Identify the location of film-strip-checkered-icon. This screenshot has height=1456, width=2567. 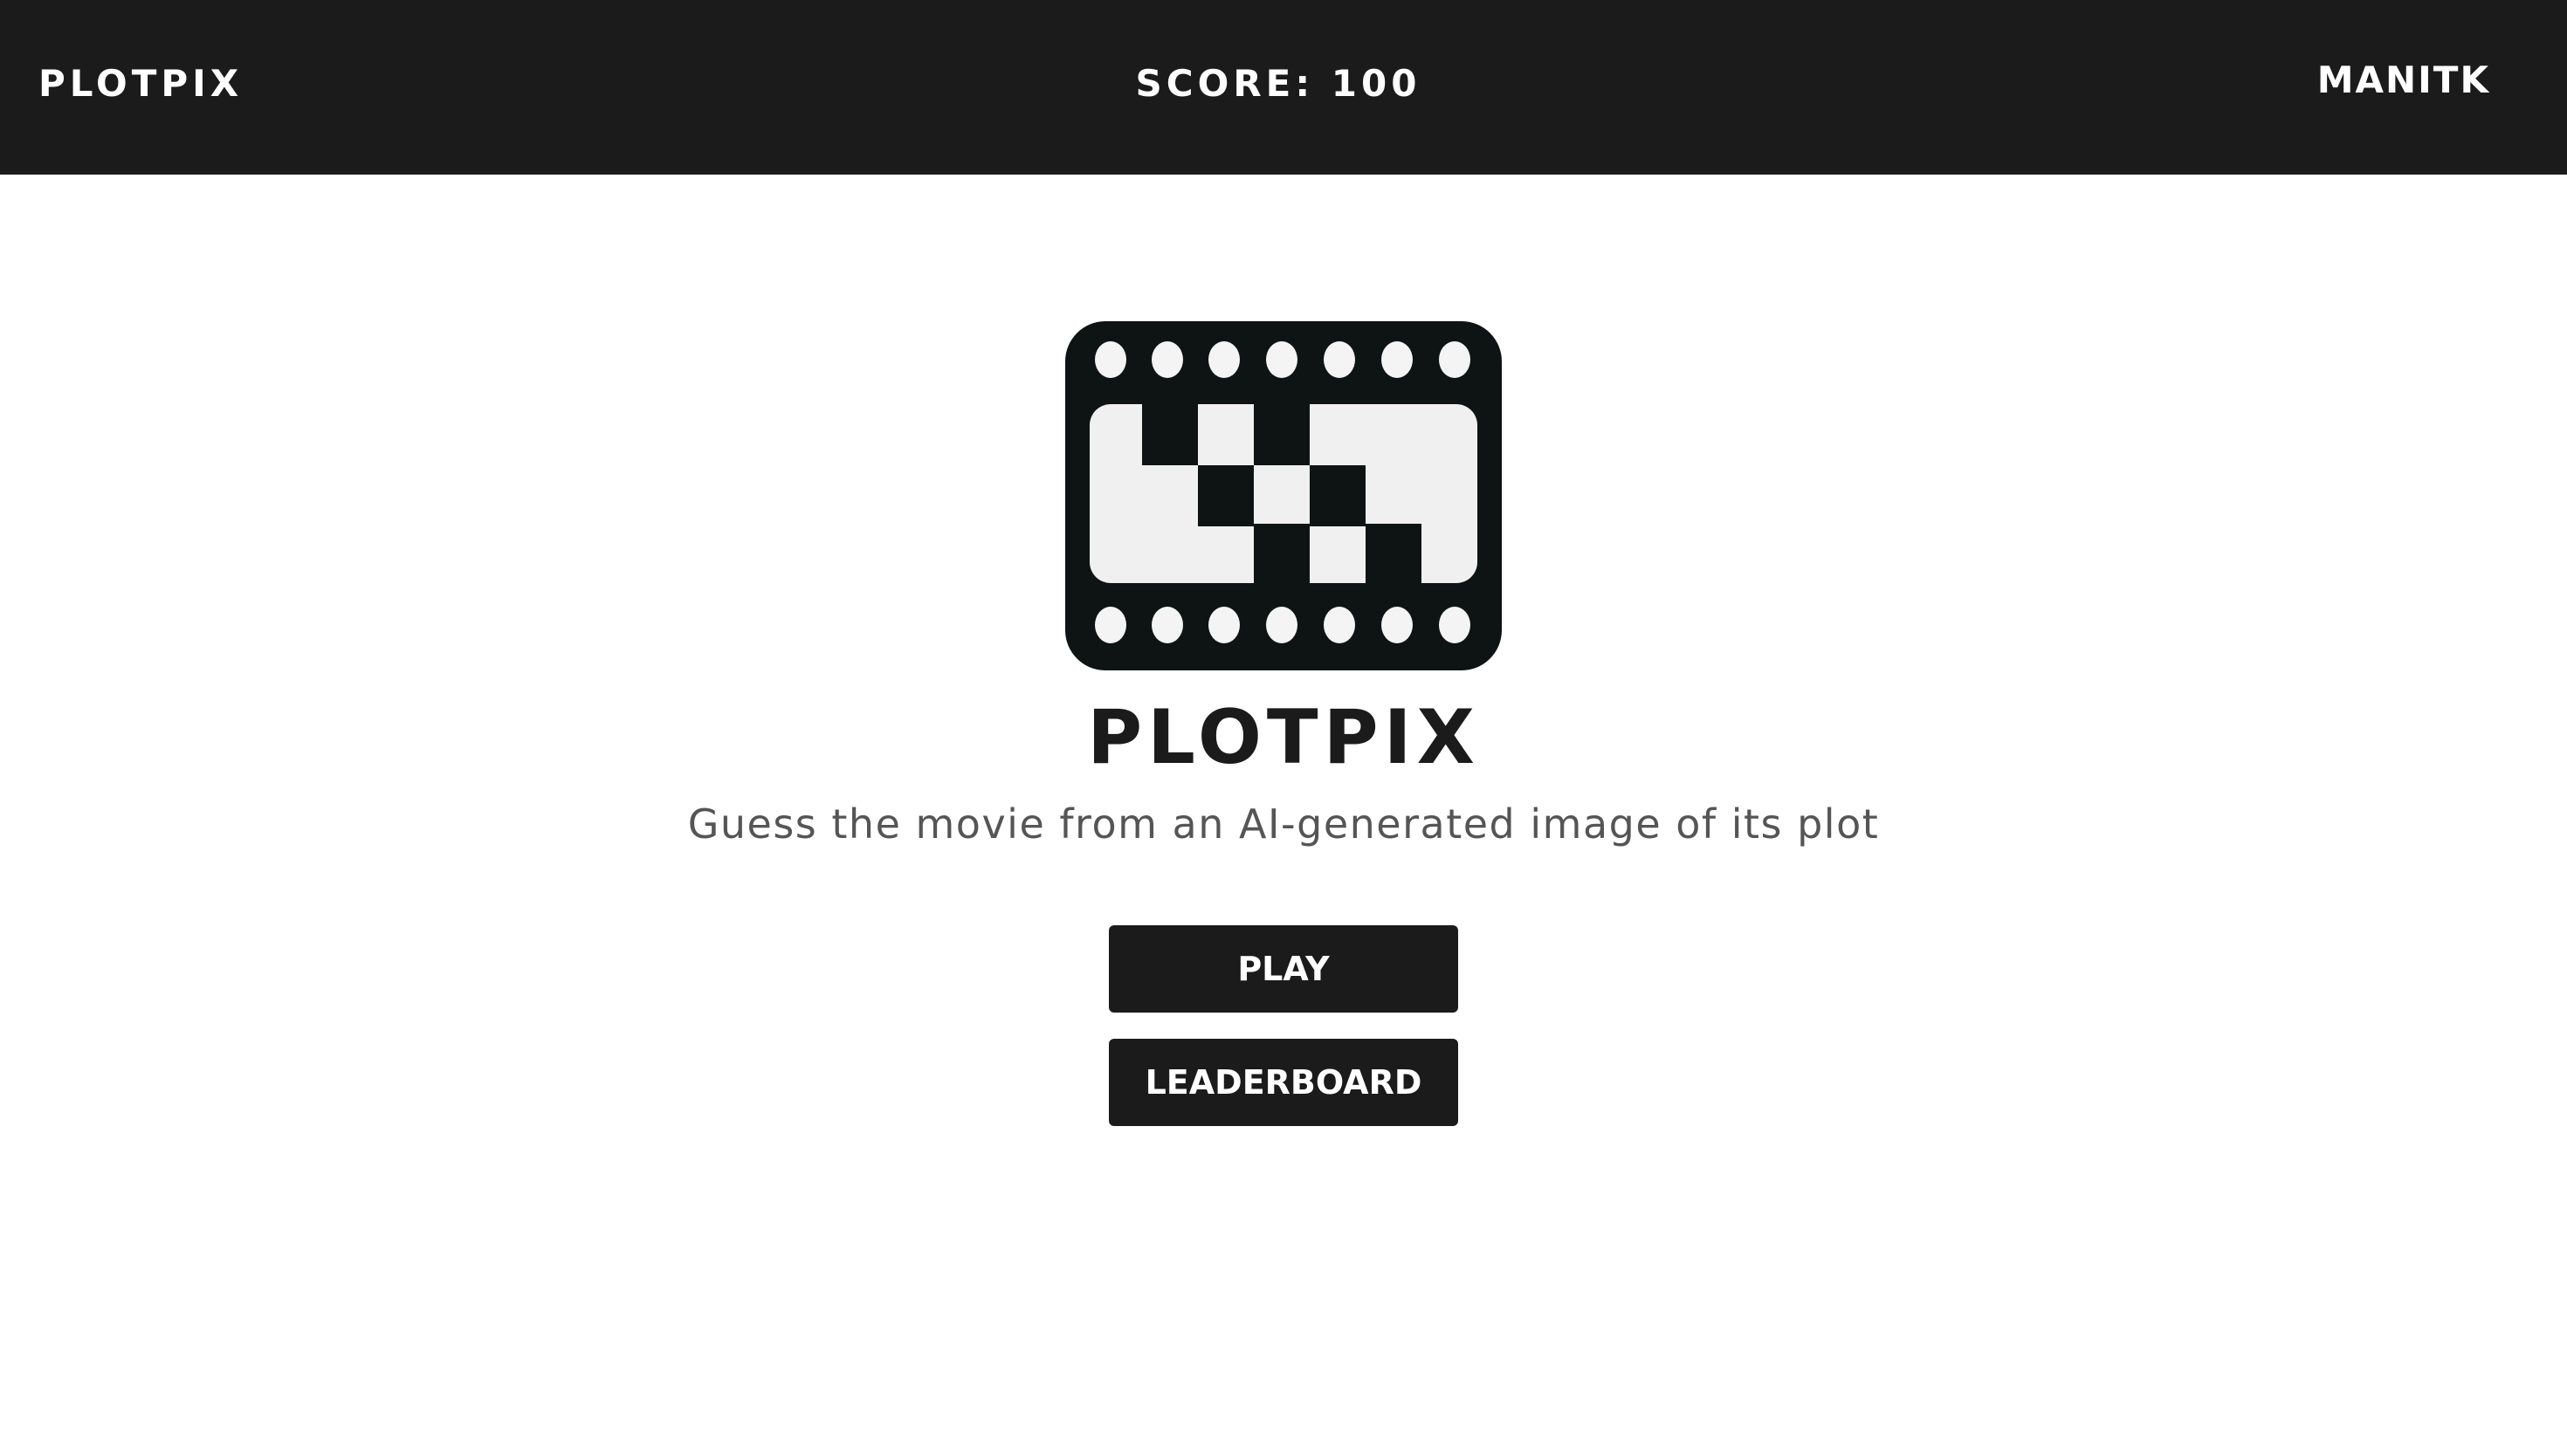
(1283, 495).